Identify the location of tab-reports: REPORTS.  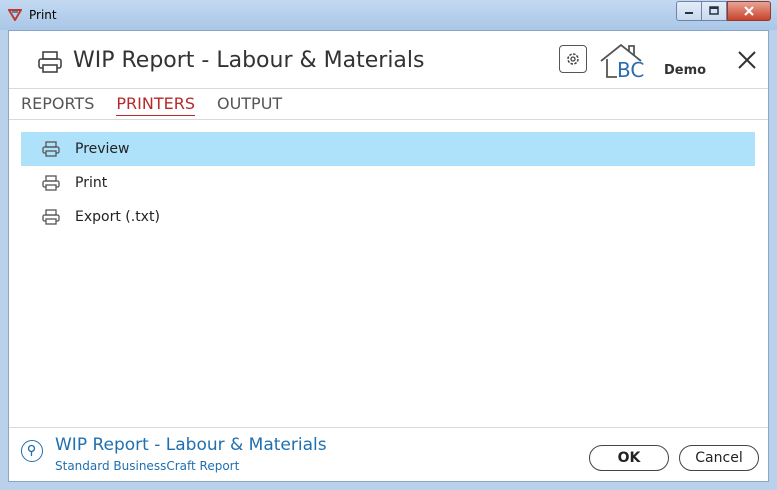
(57, 105).